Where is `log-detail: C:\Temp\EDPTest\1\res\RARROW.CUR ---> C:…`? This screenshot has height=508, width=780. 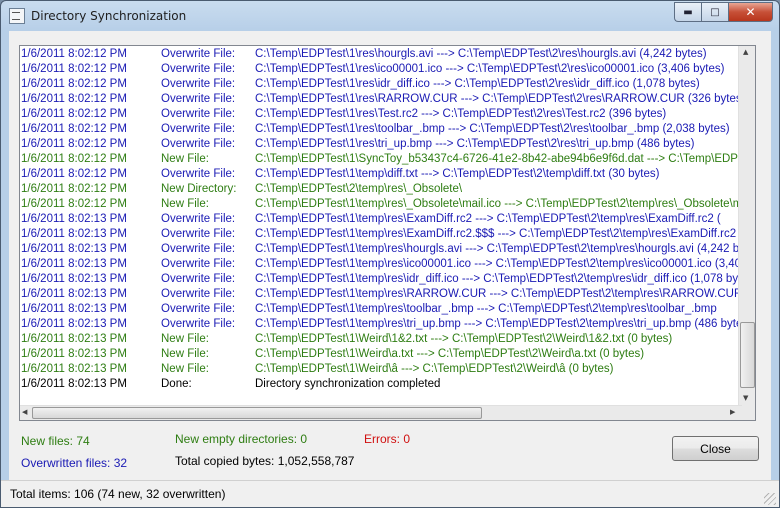
log-detail: C:\Temp\EDPTest\1\res\RARROW.CUR ---> C:… is located at coordinates (498, 99).